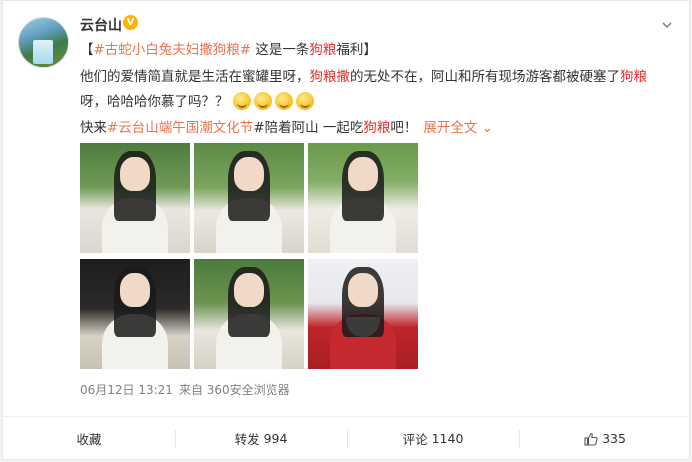 The width and height of the screenshot is (692, 462). I want to click on expand-label: 展开全文, so click(450, 128).